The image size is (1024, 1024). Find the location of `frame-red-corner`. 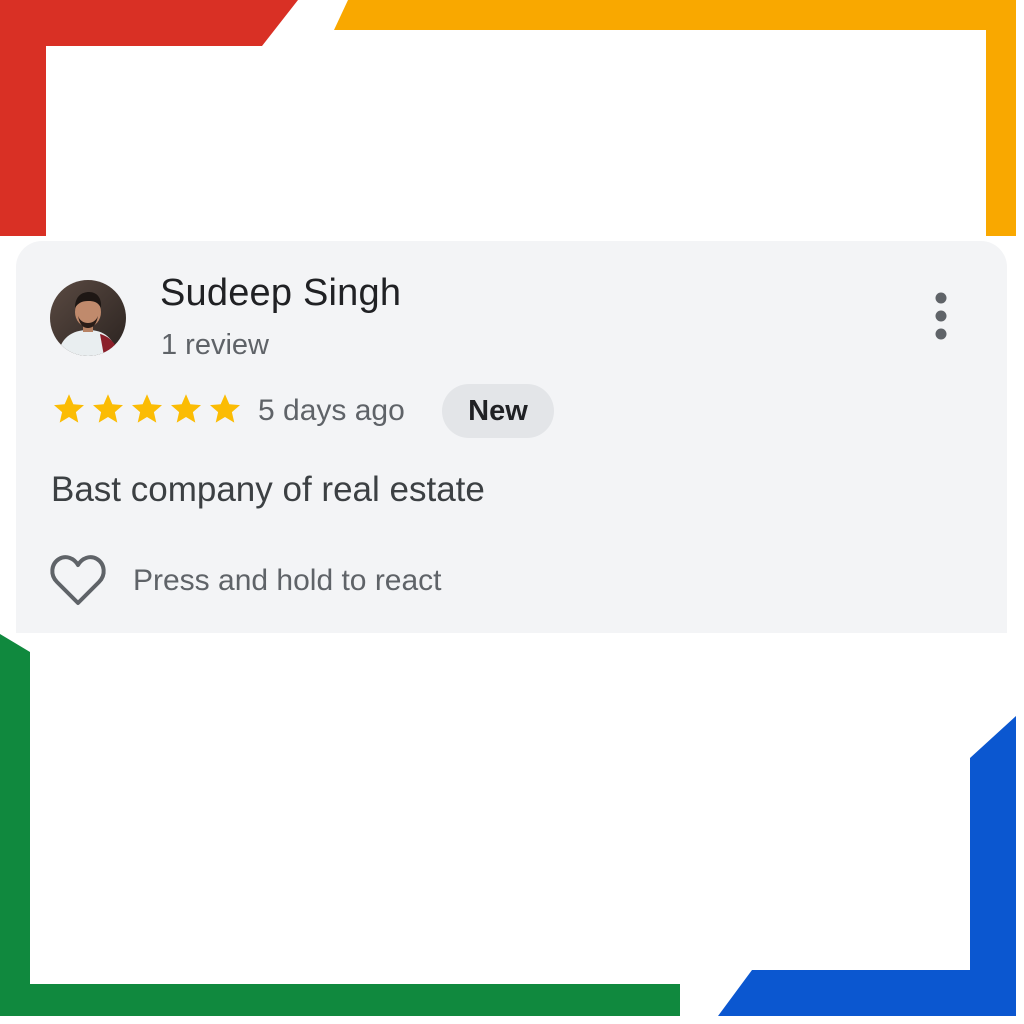

frame-red-corner is located at coordinates (149, 118).